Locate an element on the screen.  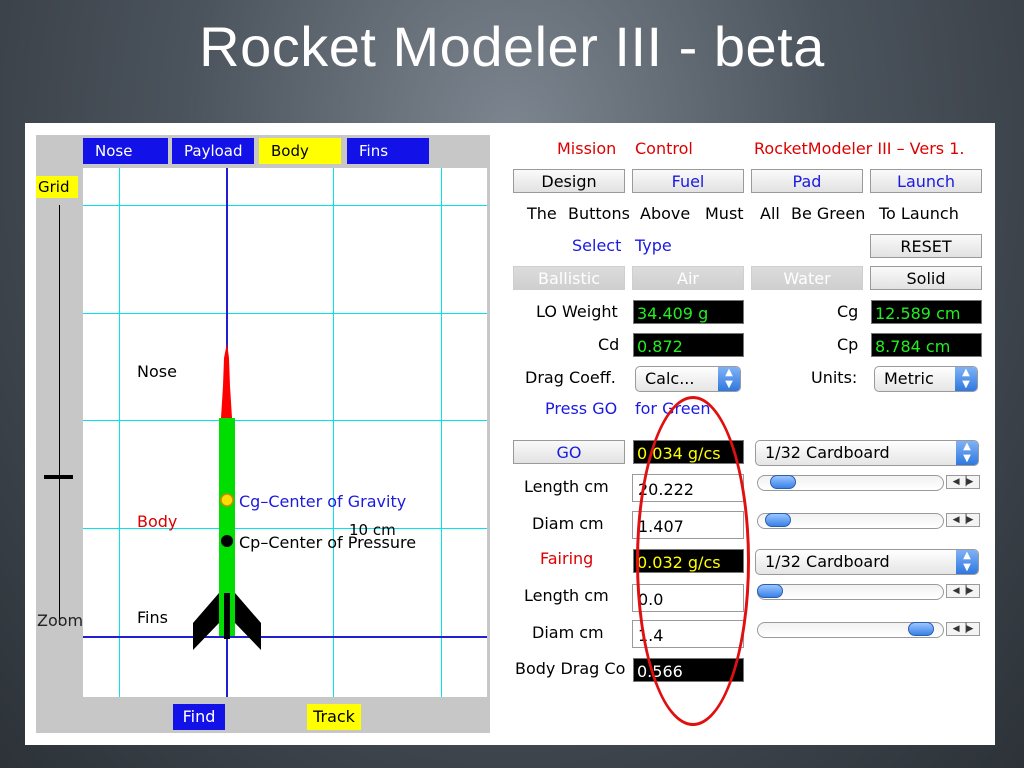
cg-label: Cg is located at coordinates (848, 311).